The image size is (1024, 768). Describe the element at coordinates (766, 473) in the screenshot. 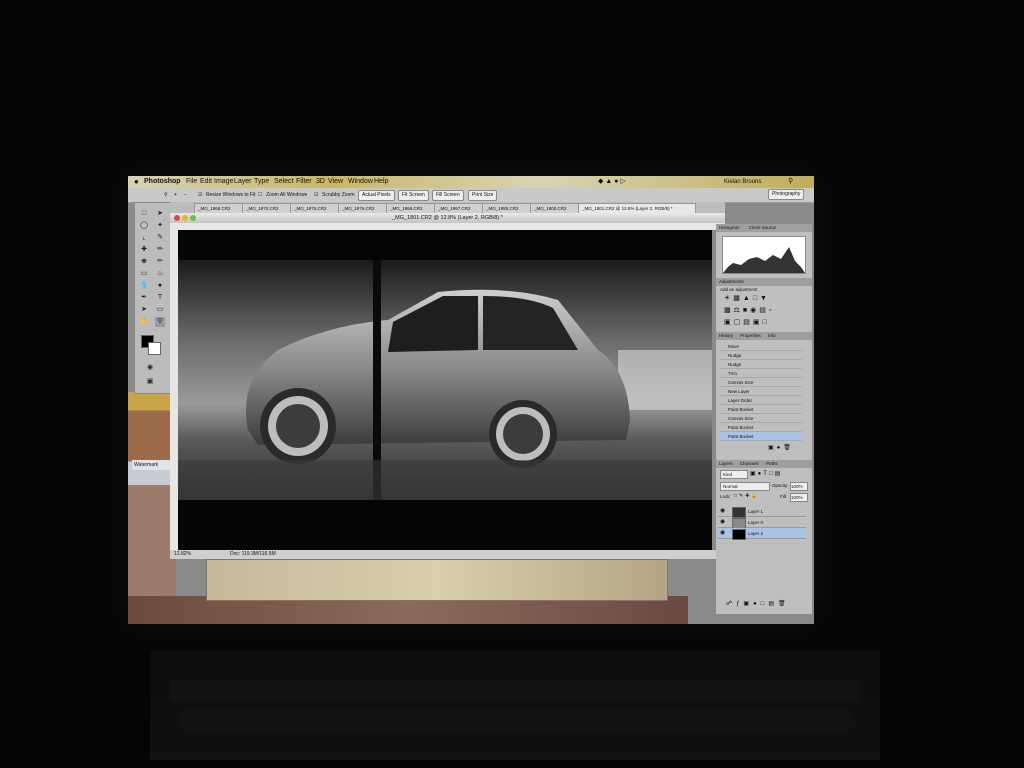

I see `layer-filter-icons: ▣●T□▤` at that location.